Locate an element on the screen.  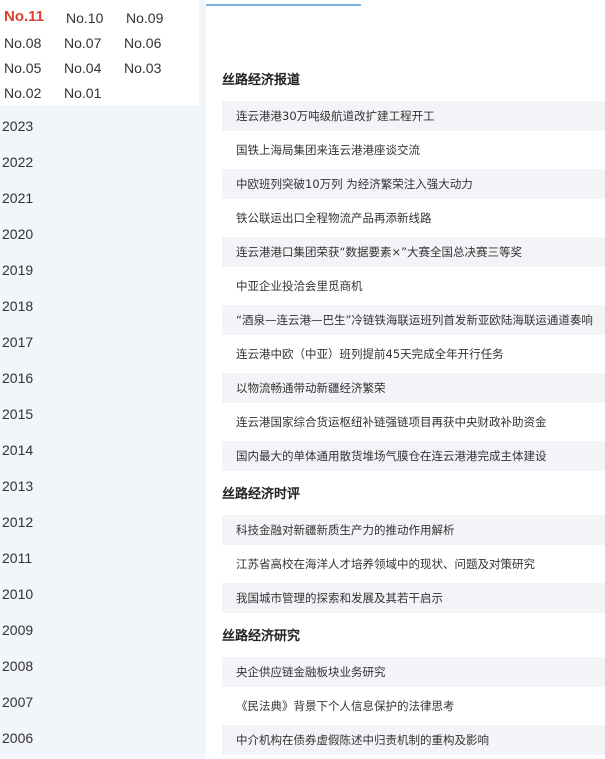
article-link: 国内最大的单体通用散货堆场气膜仓在连云港港完成主体建设 is located at coordinates (413, 456).